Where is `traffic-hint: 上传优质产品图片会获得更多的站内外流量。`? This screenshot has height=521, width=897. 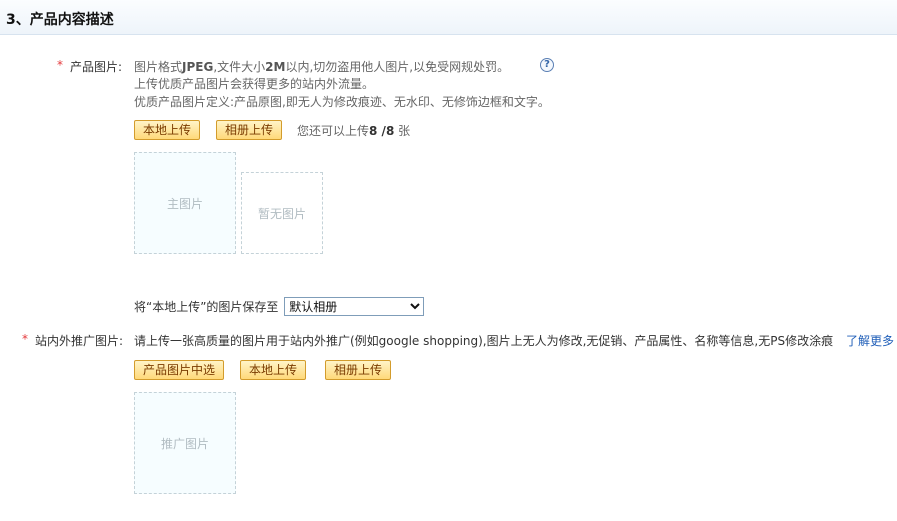 traffic-hint: 上传优质产品图片会获得更多的站内外流量。 is located at coordinates (254, 84).